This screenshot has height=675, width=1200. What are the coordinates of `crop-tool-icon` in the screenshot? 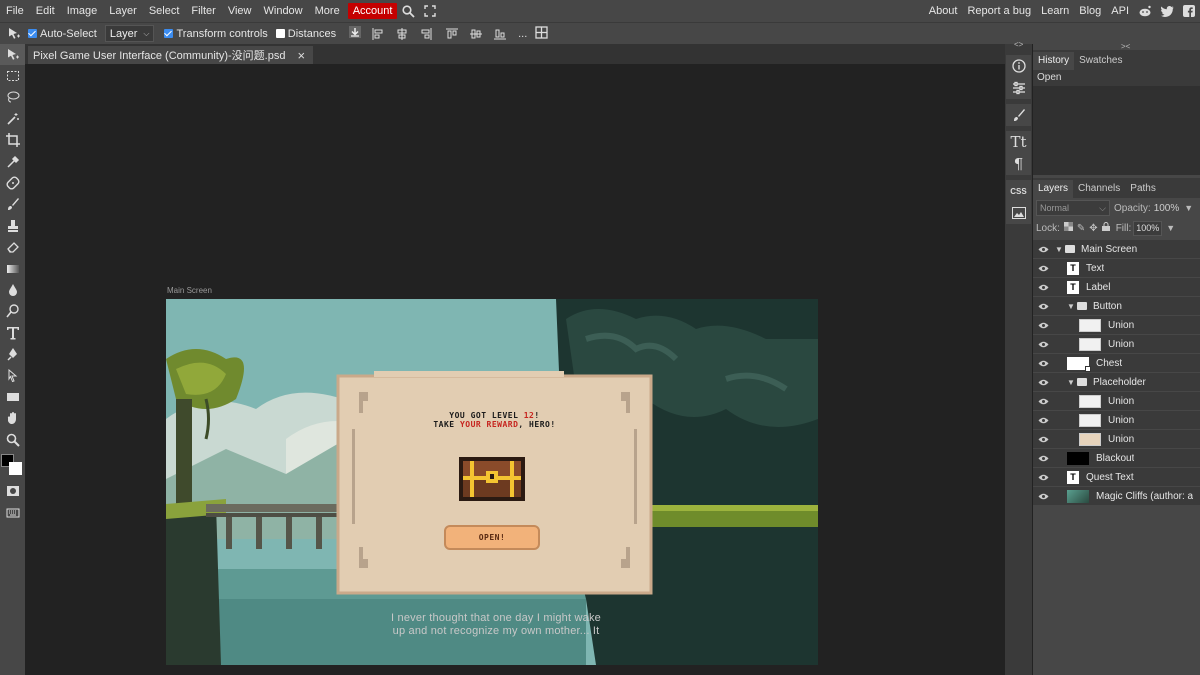 It's located at (12, 140).